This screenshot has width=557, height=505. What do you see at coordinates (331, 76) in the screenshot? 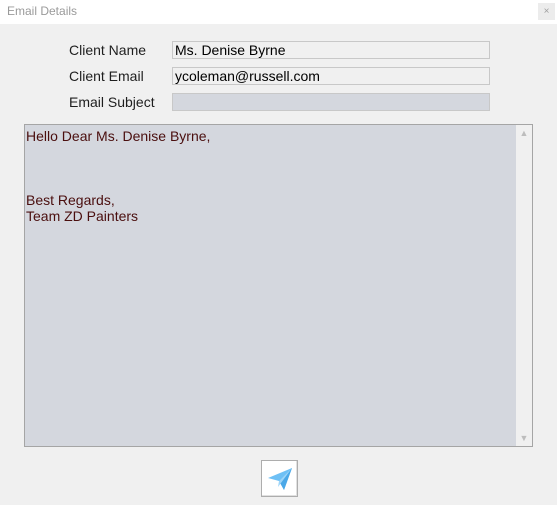
I see `client-email-field: ycoleman@russell.com` at bounding box center [331, 76].